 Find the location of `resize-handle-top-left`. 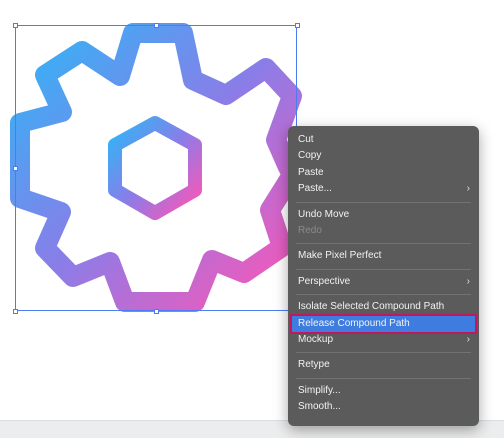

resize-handle-top-left is located at coordinates (15, 25).